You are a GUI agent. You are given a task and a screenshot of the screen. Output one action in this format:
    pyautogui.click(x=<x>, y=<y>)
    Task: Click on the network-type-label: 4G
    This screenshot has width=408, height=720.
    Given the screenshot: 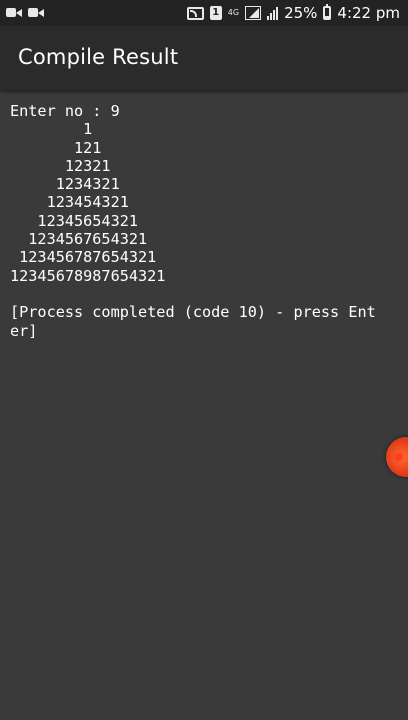 What is the action you would take?
    pyautogui.click(x=233, y=13)
    